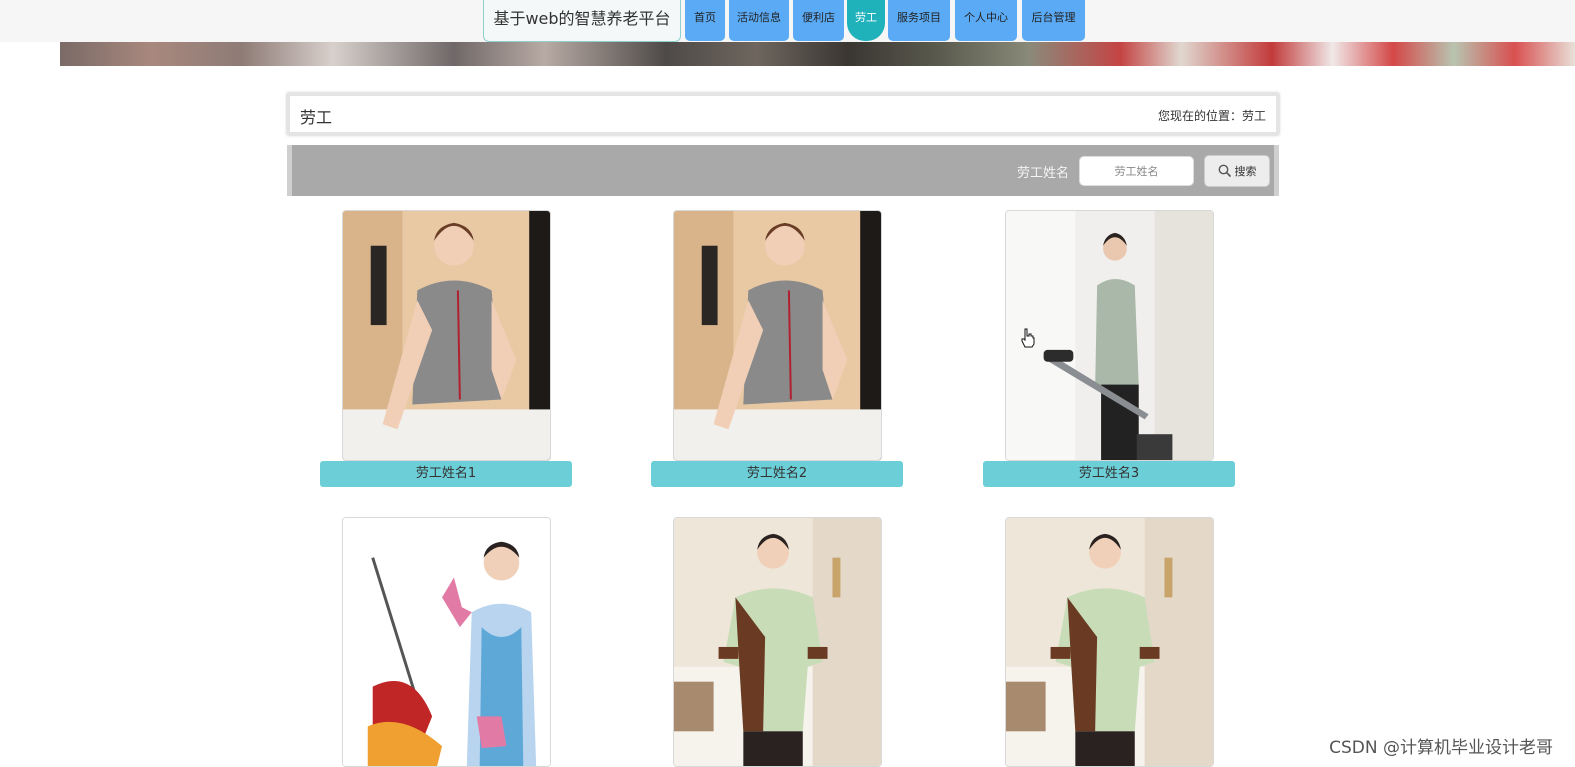 The image size is (1575, 767). I want to click on worker-name: 劳工姓名1, so click(446, 474).